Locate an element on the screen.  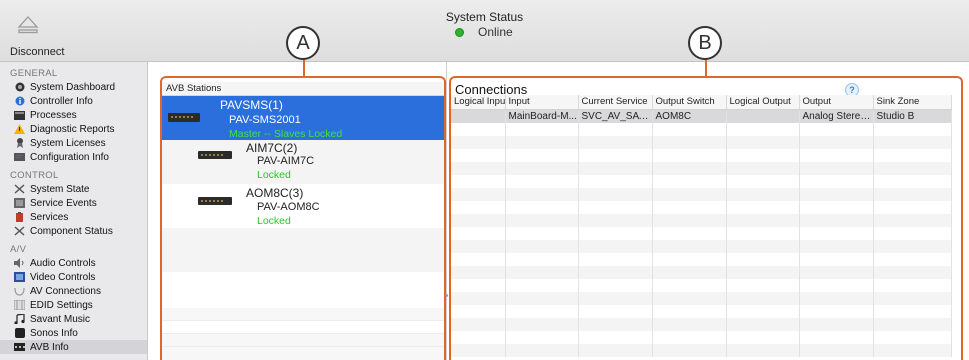
sidebar-item-label: Audio Controls is located at coordinates (63, 263).